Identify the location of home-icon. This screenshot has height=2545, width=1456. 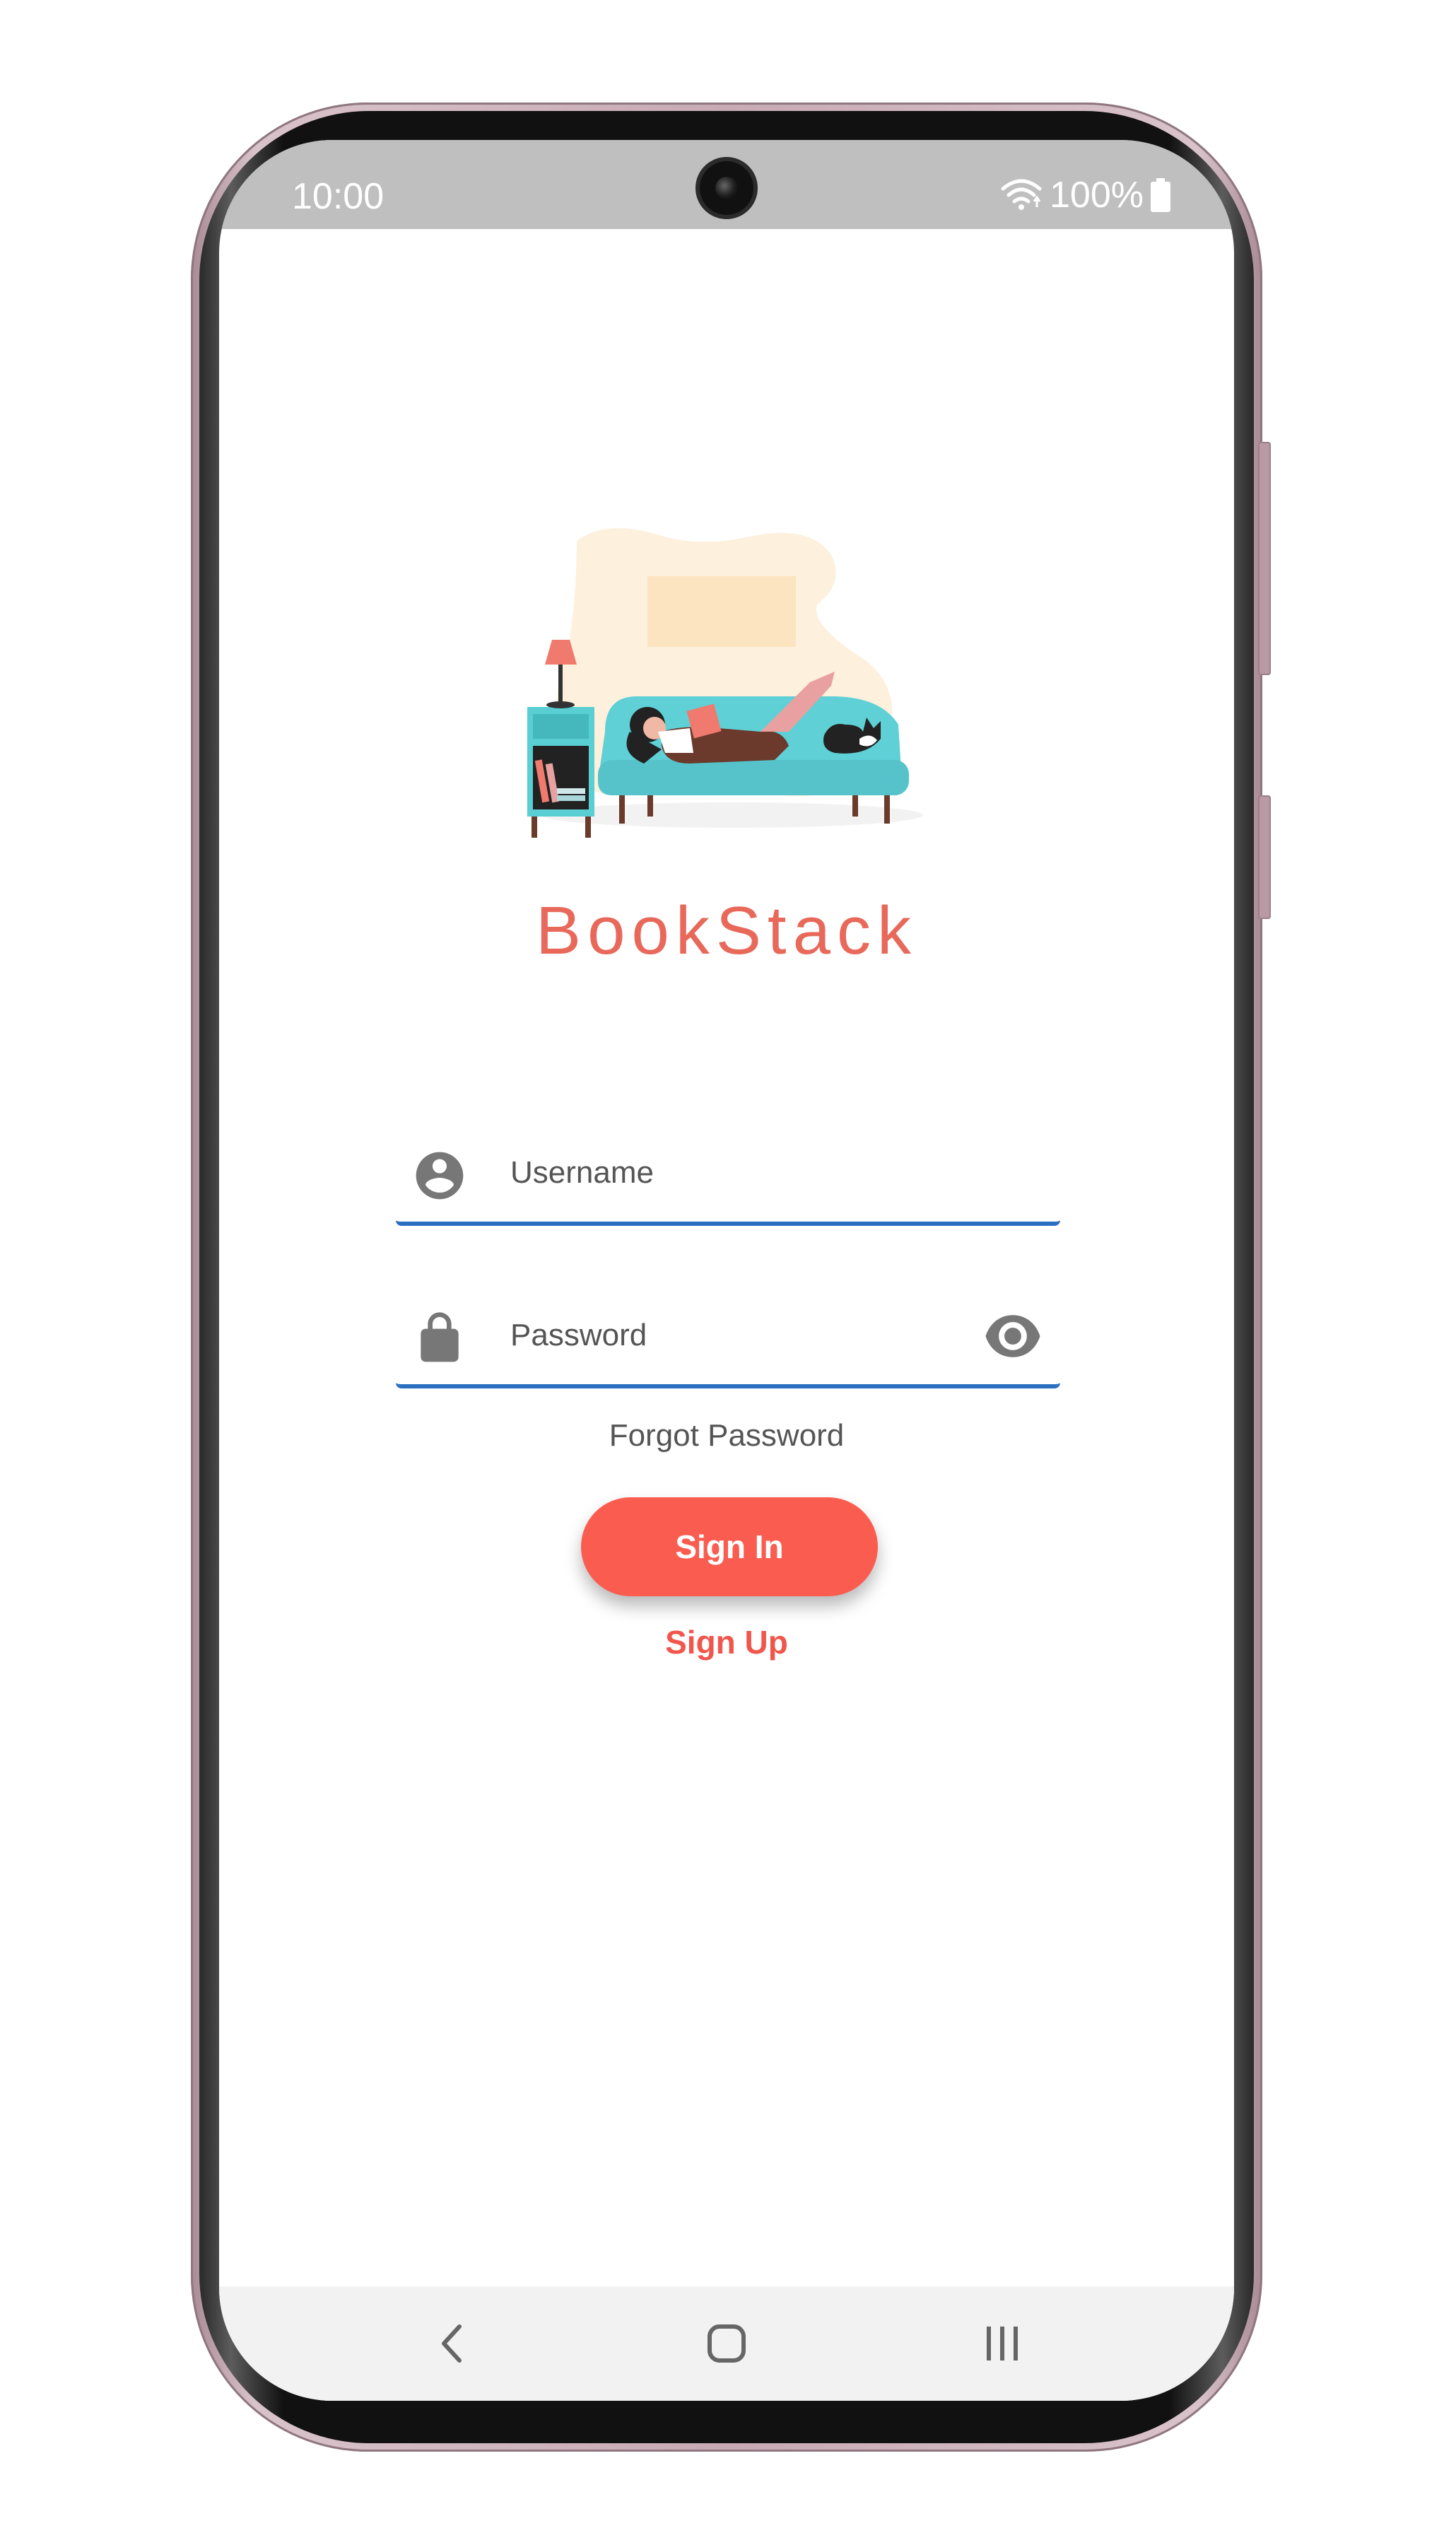
(727, 2344).